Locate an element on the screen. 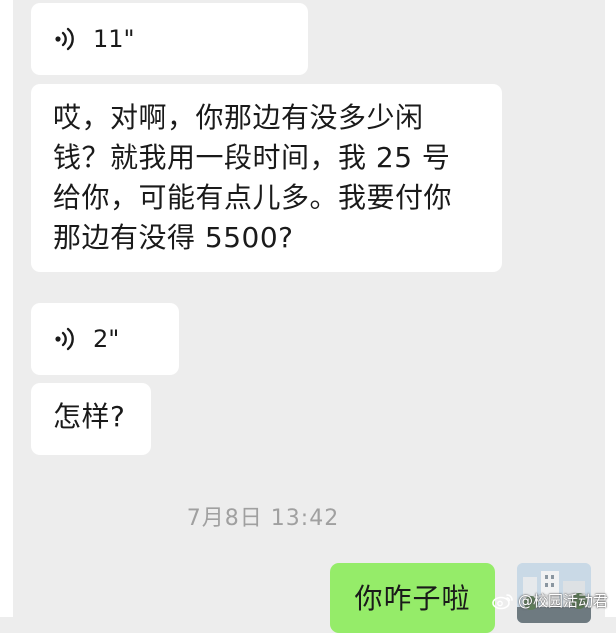 This screenshot has height=633, width=616. message-line: 钱？就我用一段时间，我 25 号 is located at coordinates (252, 157).